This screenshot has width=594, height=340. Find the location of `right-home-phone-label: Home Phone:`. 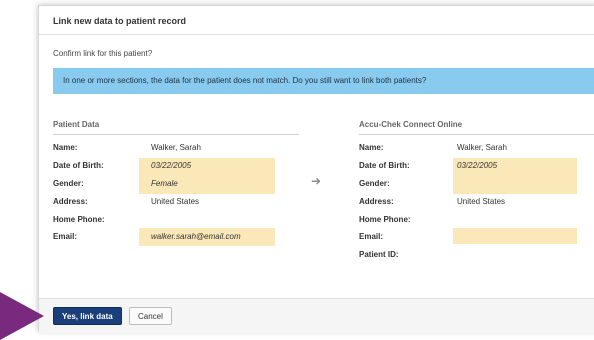

right-home-phone-label: Home Phone: is located at coordinates (385, 219).